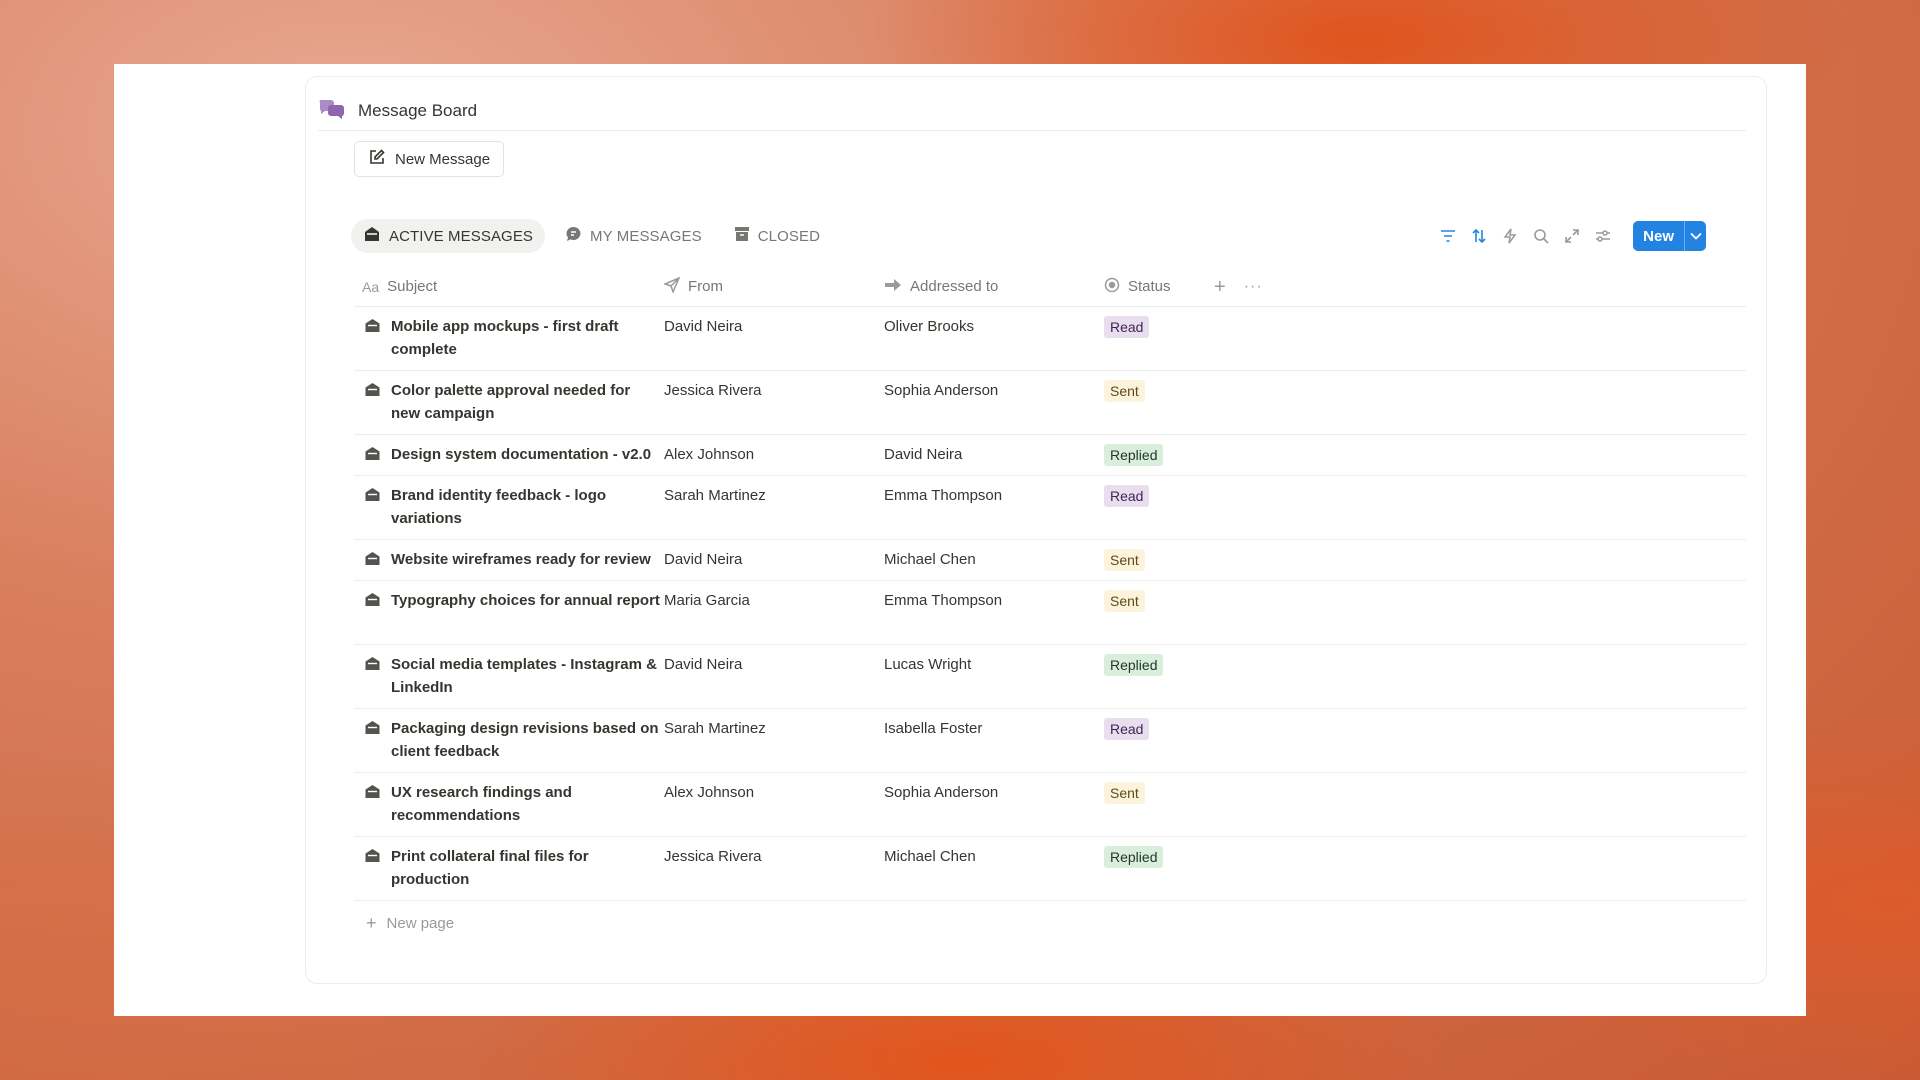 The height and width of the screenshot is (1080, 1920). I want to click on view-tabs: ACTIVE MESSAGES MY MESSAGES CLOSED, so click(591, 236).